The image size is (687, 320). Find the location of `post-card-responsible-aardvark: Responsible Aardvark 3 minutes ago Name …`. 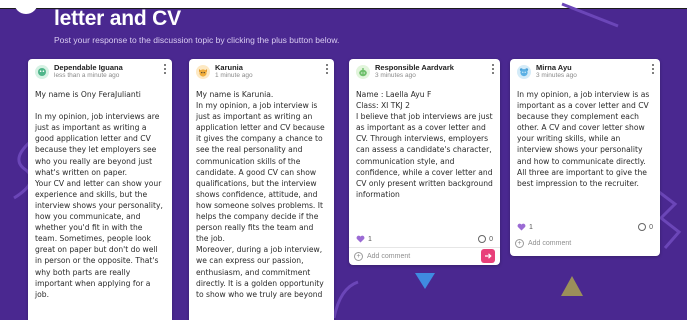

post-card-responsible-aardvark: Responsible Aardvark 3 minutes ago Name … is located at coordinates (424, 162).